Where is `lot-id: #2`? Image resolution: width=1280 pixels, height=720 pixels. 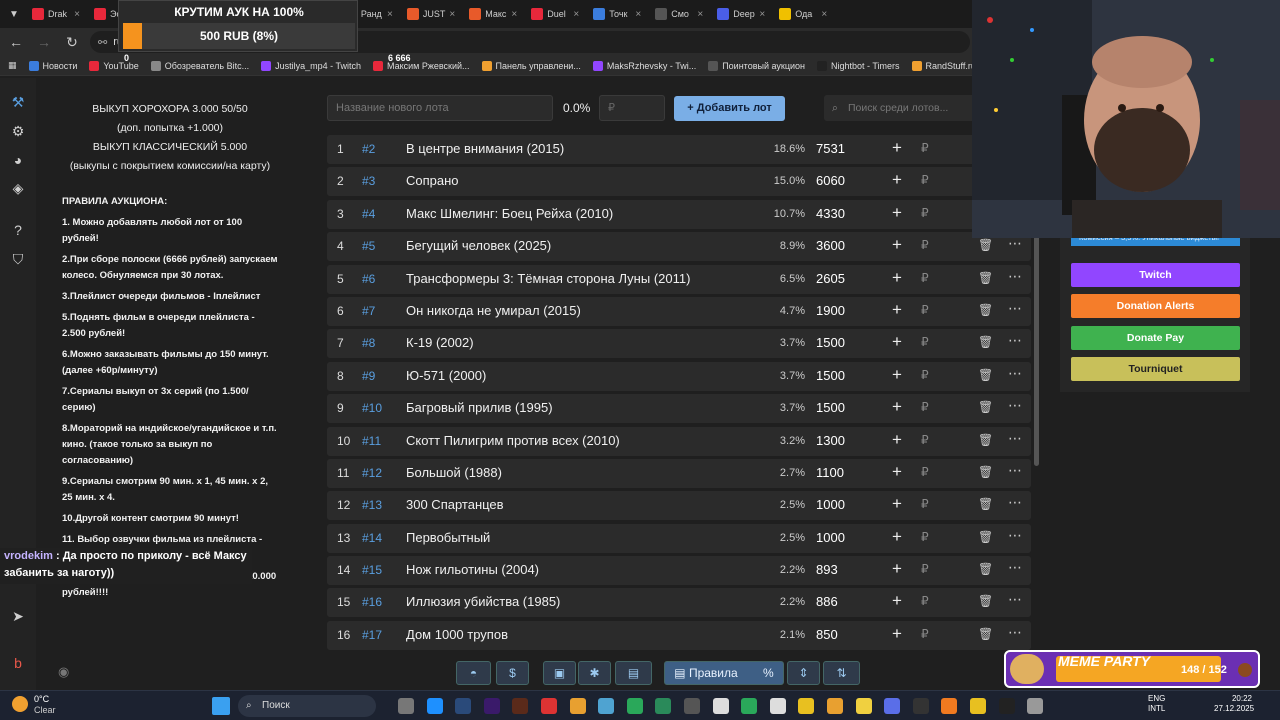
lot-id: #2 is located at coordinates (381, 149).